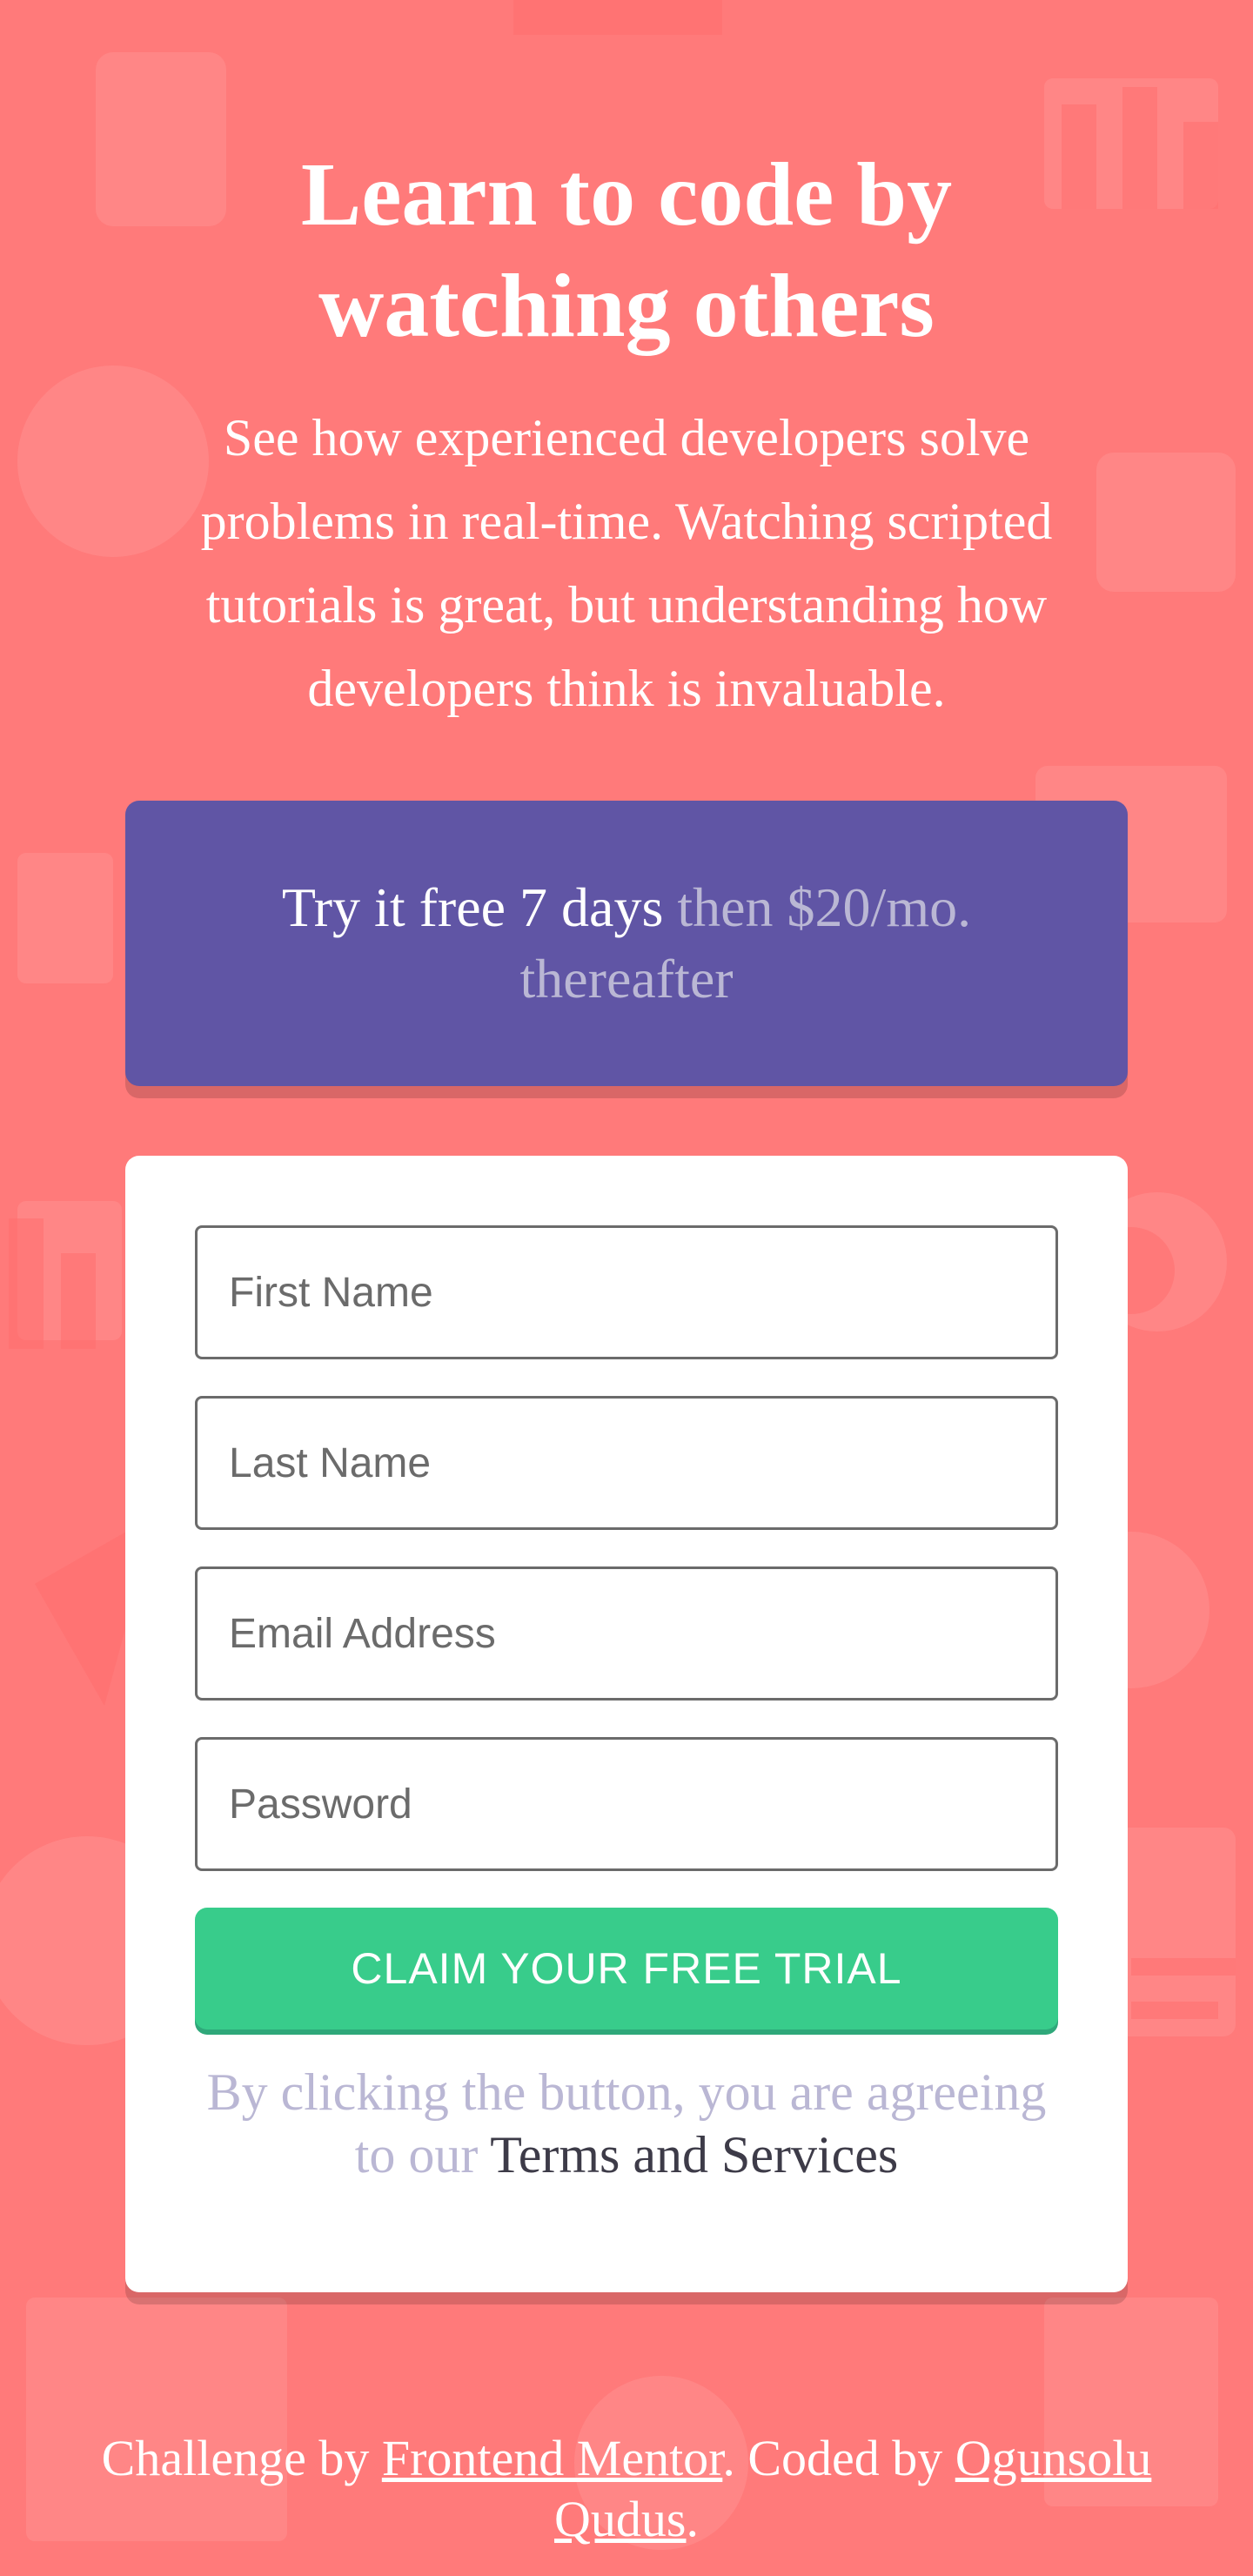 Image resolution: width=1253 pixels, height=2576 pixels. Describe the element at coordinates (472, 907) in the screenshot. I see `pricing-trial-text: Try it free 7 days` at that location.